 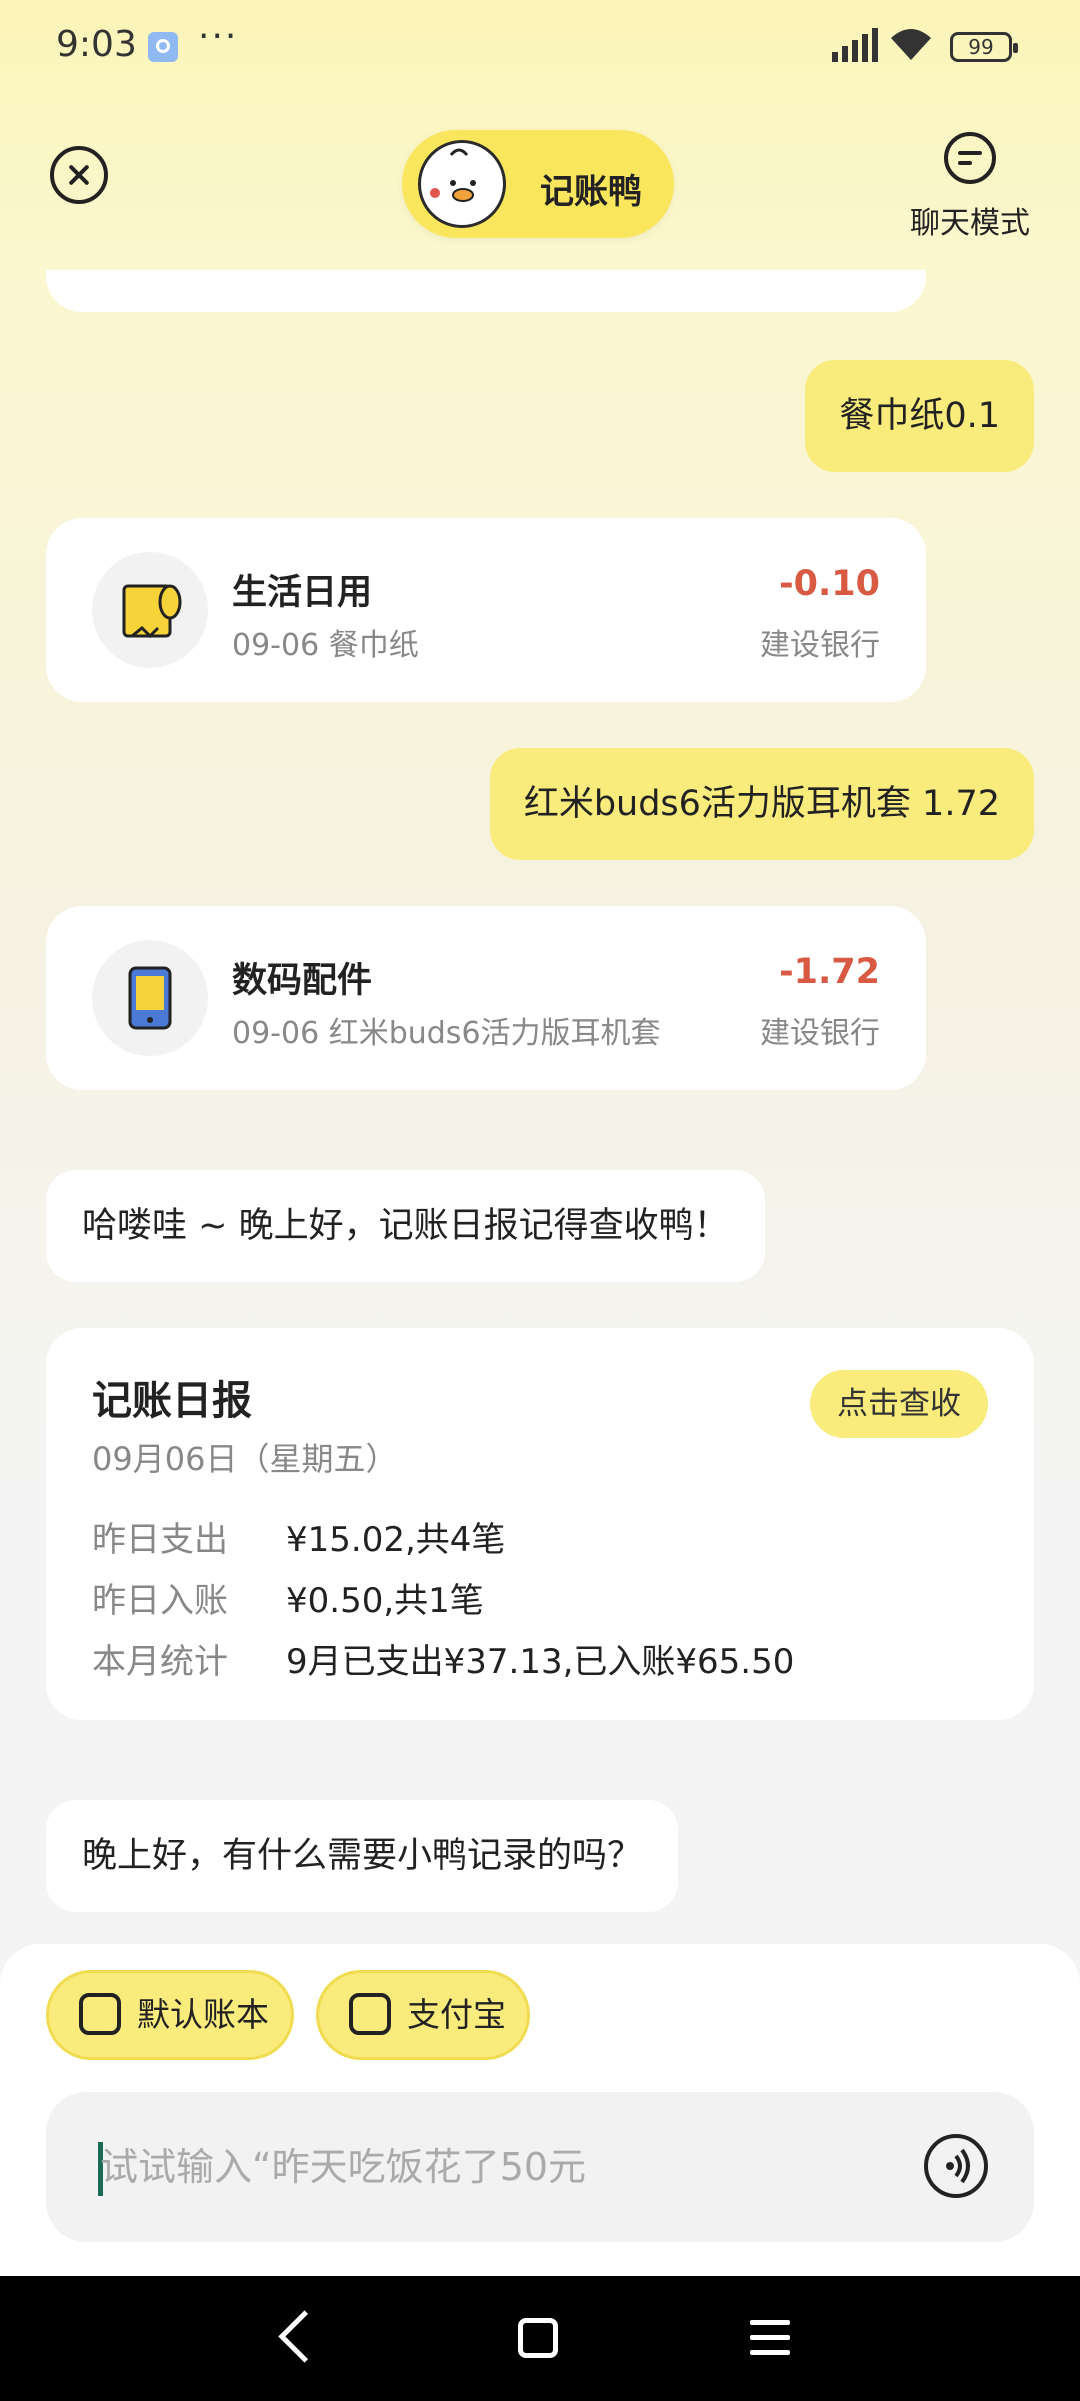 I want to click on report-title: 记账日报, so click(x=172, y=1401).